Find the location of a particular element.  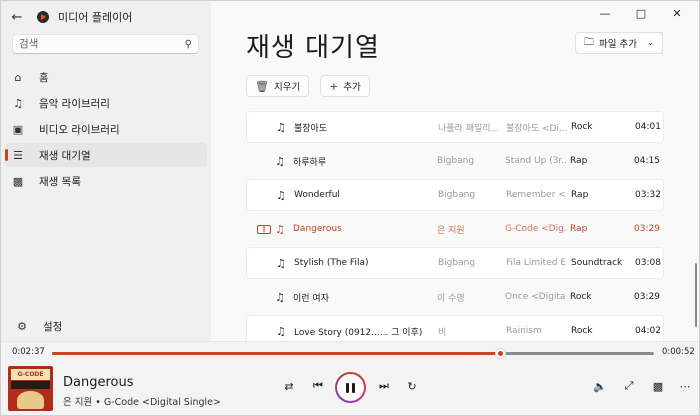

add-label: 추가 is located at coordinates (352, 87).